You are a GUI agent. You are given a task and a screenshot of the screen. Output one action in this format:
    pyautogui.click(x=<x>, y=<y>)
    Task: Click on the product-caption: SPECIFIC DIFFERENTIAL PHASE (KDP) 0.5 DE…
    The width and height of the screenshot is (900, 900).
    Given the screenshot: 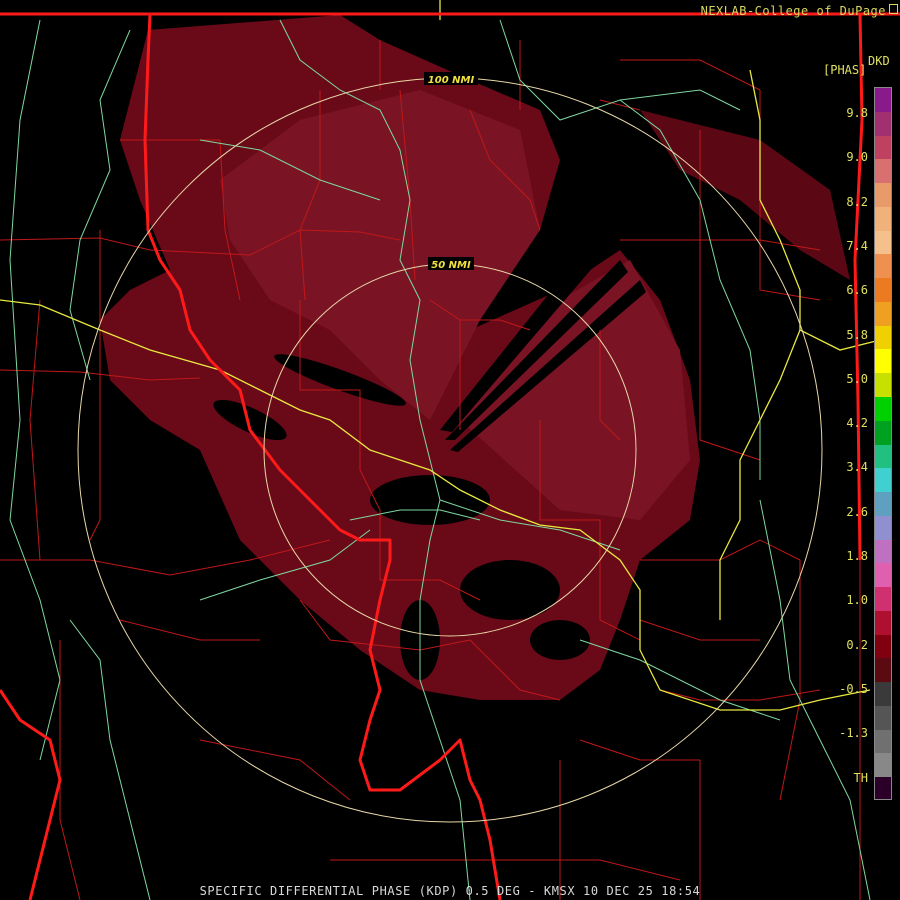 What is the action you would take?
    pyautogui.click(x=450, y=891)
    